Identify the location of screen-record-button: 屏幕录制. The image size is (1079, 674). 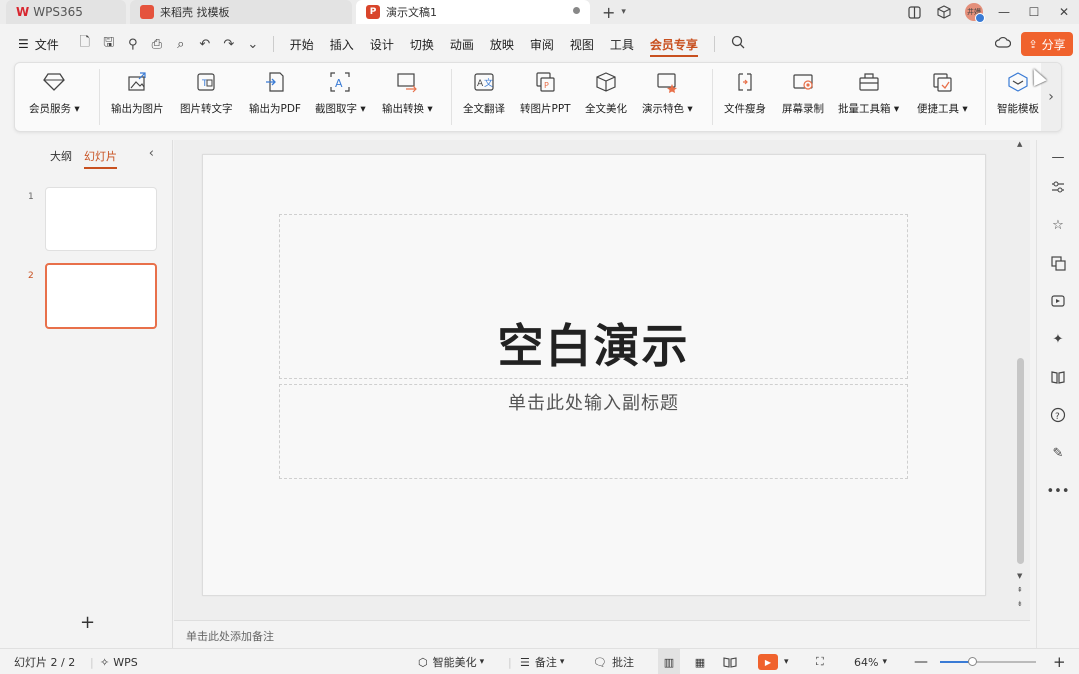
(803, 98).